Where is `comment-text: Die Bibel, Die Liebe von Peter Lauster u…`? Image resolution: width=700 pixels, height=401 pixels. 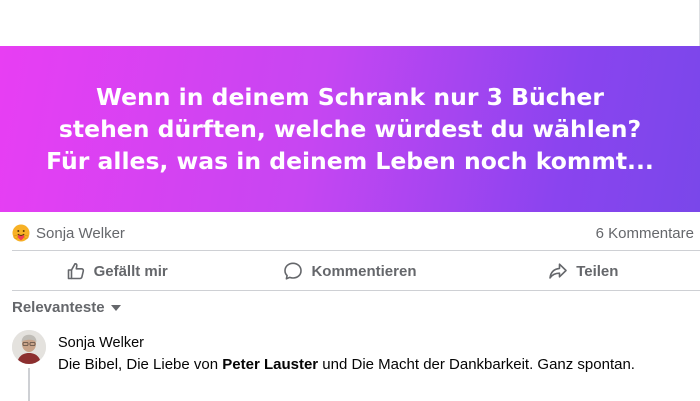
comment-text: Die Bibel, Die Liebe von Peter Lauster u… is located at coordinates (346, 364).